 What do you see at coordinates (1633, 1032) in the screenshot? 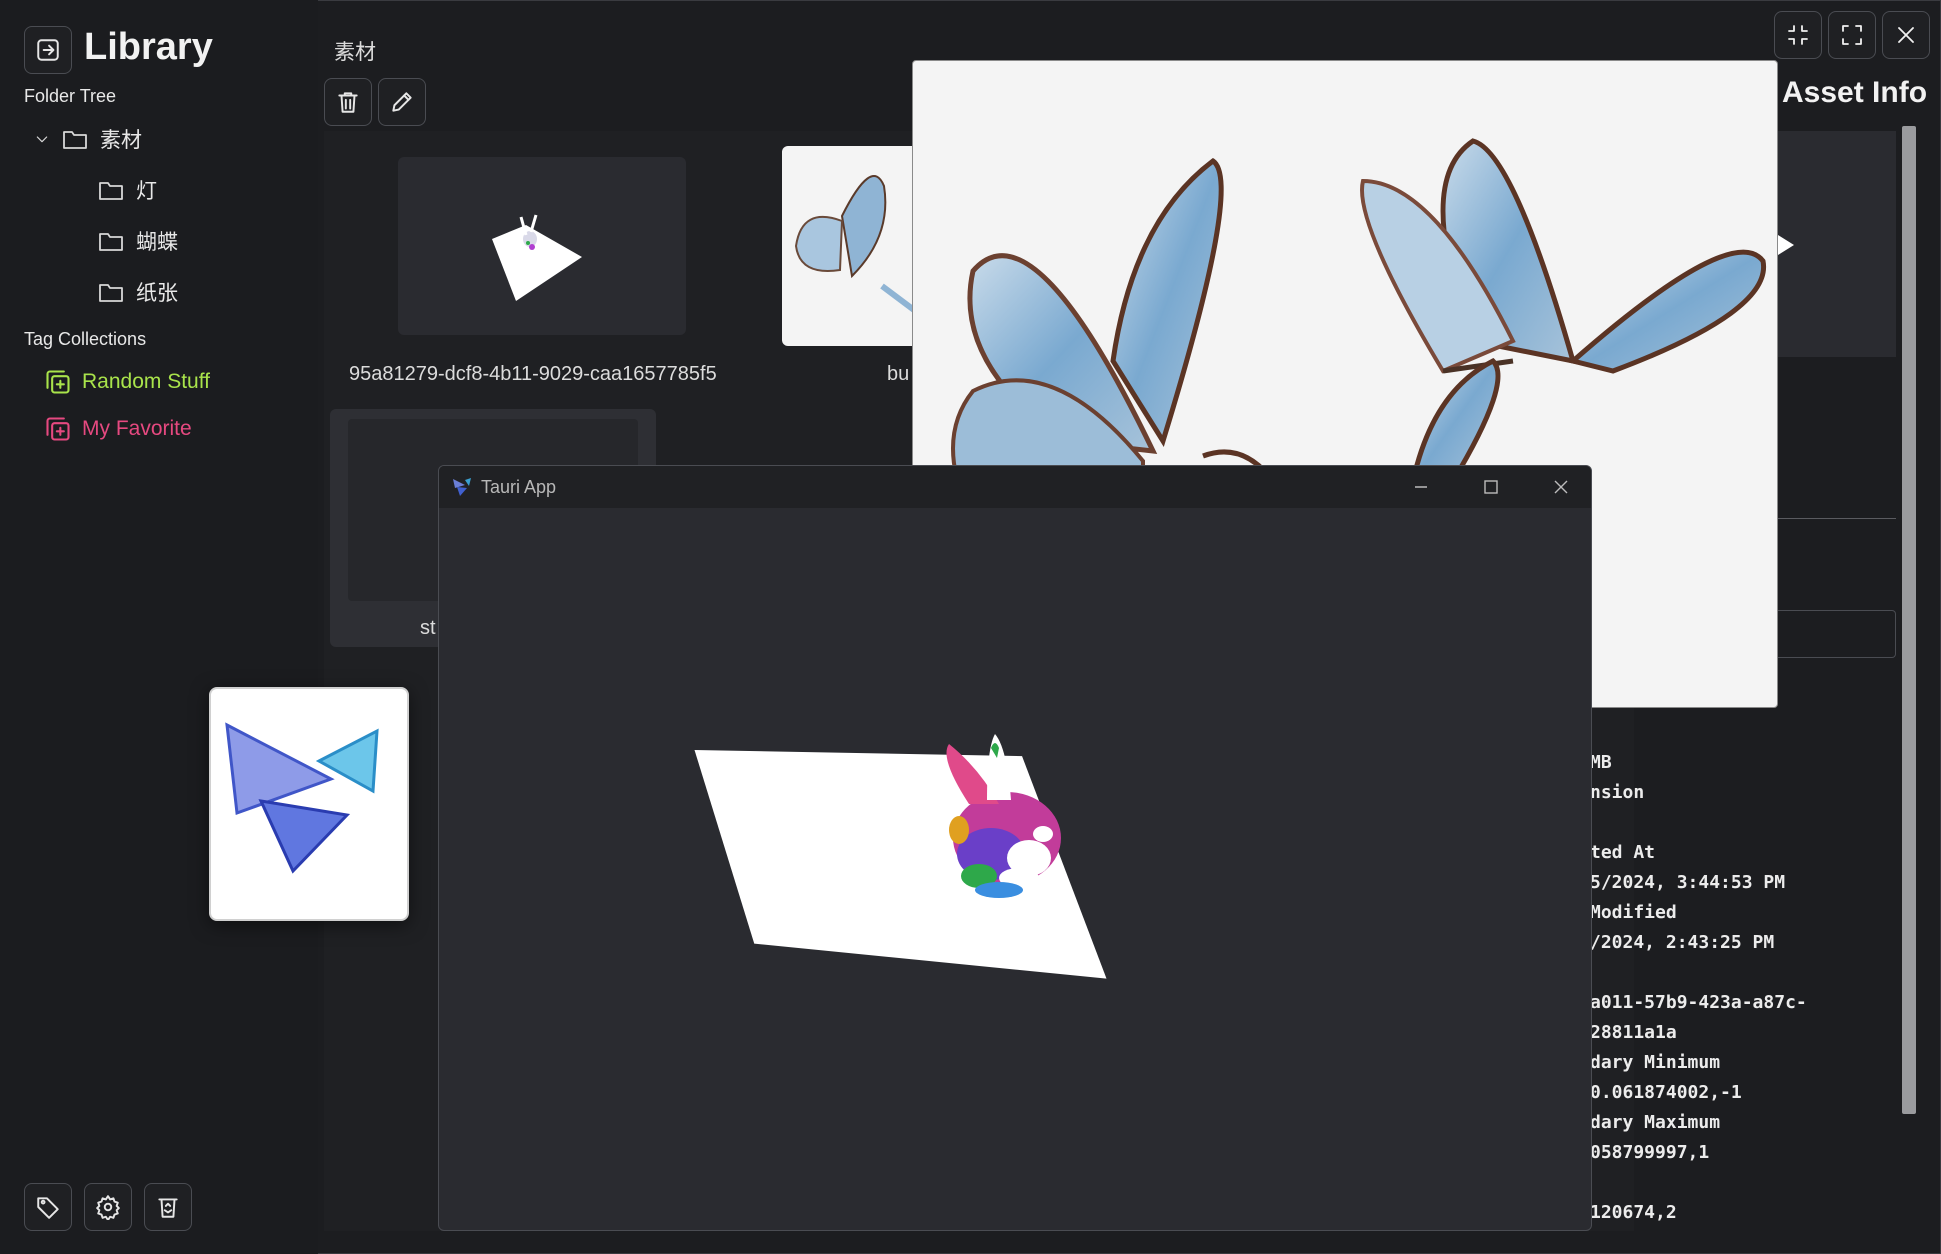
I see `info-line: 28811a1a` at bounding box center [1633, 1032].